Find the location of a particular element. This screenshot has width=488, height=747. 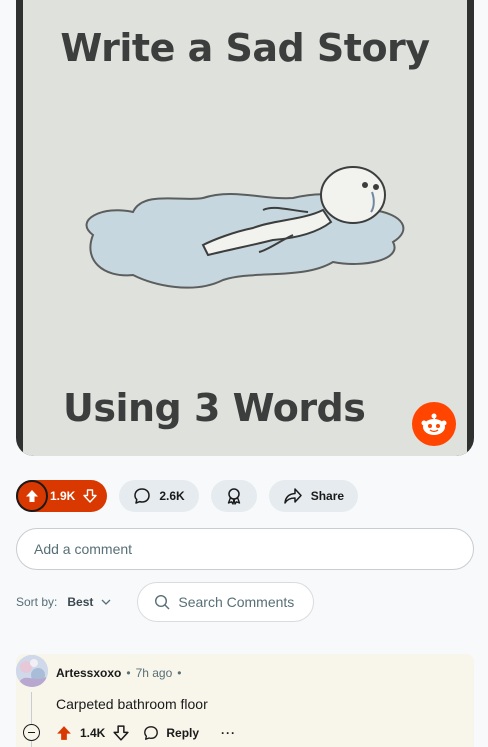

award-icon is located at coordinates (233, 496).